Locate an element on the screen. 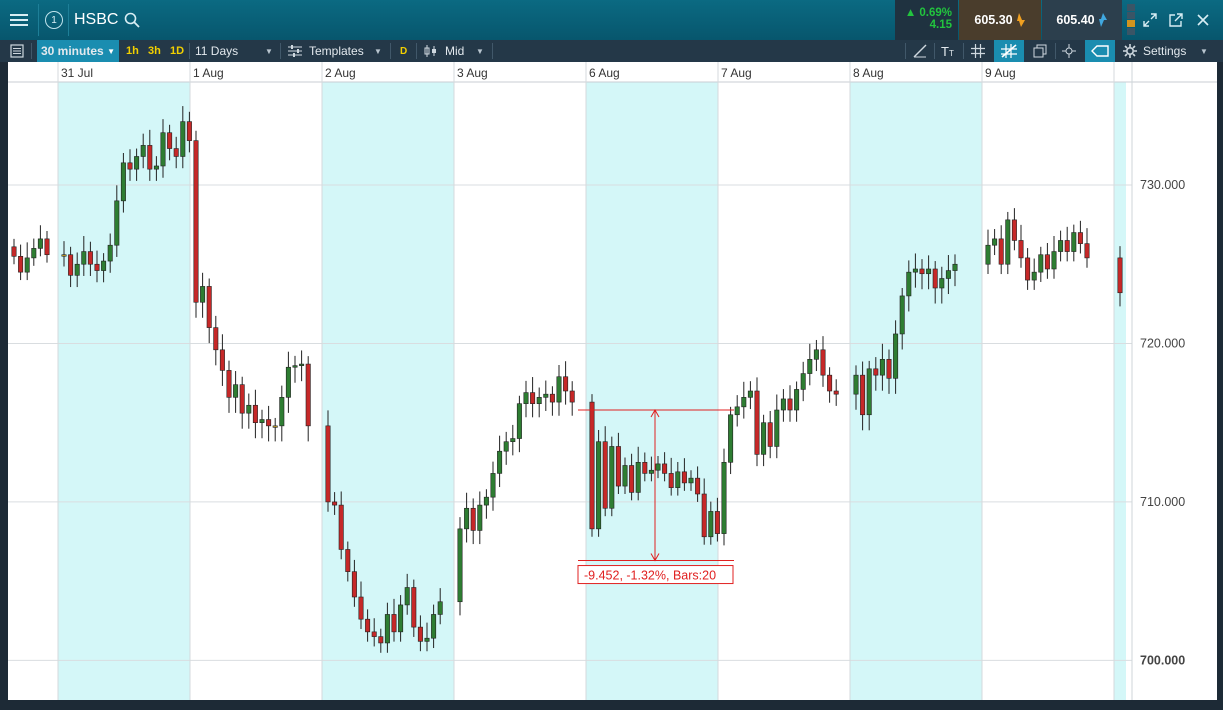 This screenshot has height=710, width=1223. price-tag-button is located at coordinates (1100, 51).